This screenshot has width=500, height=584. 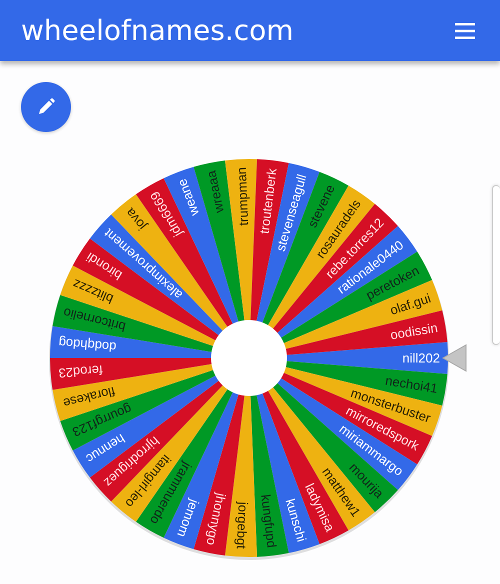 I want to click on slice-label: nill202, so click(x=421, y=358).